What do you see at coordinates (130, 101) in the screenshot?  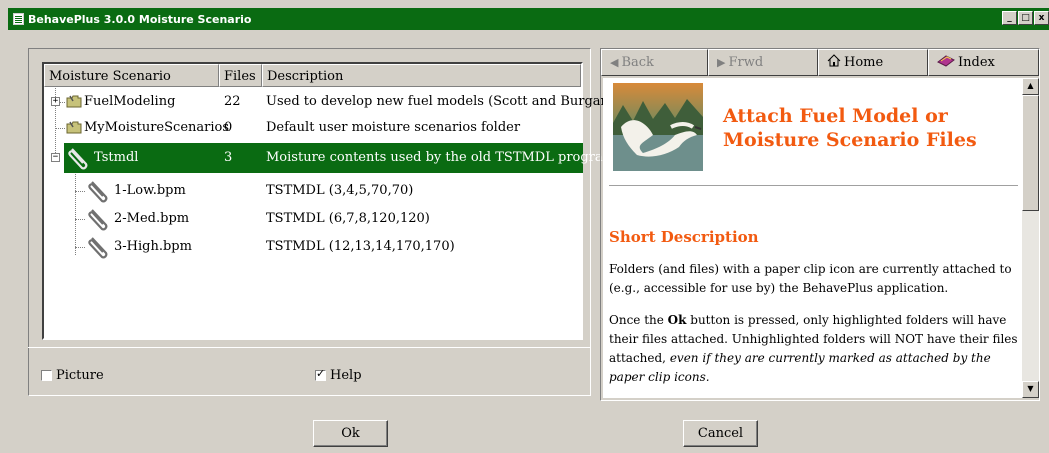 I see `scenario-name: FuelModeling` at bounding box center [130, 101].